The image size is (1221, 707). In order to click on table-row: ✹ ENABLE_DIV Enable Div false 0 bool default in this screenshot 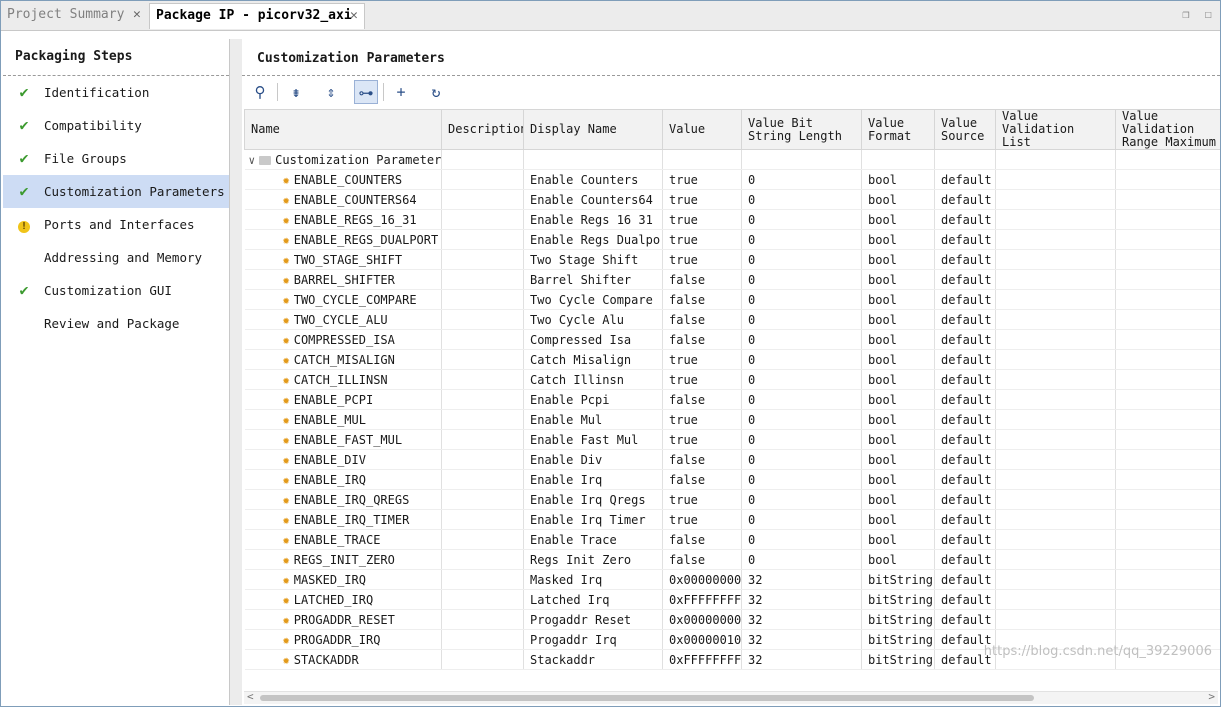, I will do `click(732, 459)`.